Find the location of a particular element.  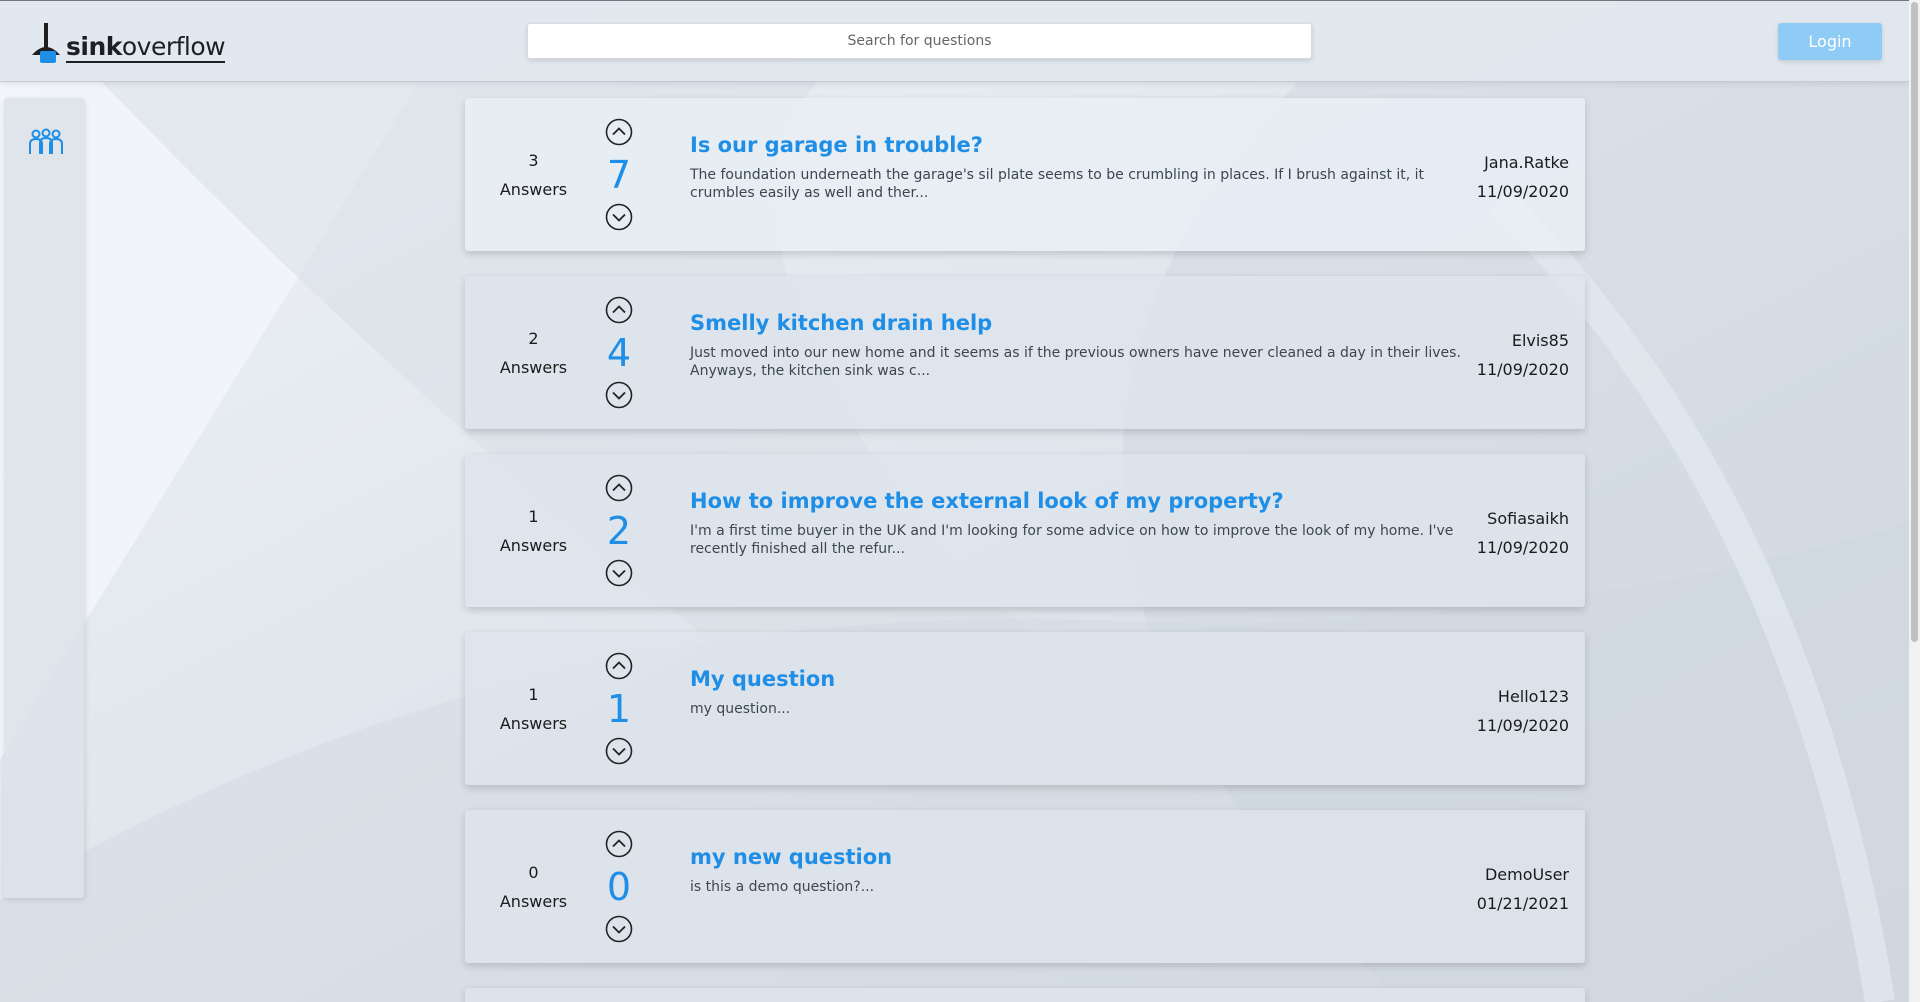

vote-score: 0 is located at coordinates (619, 886).